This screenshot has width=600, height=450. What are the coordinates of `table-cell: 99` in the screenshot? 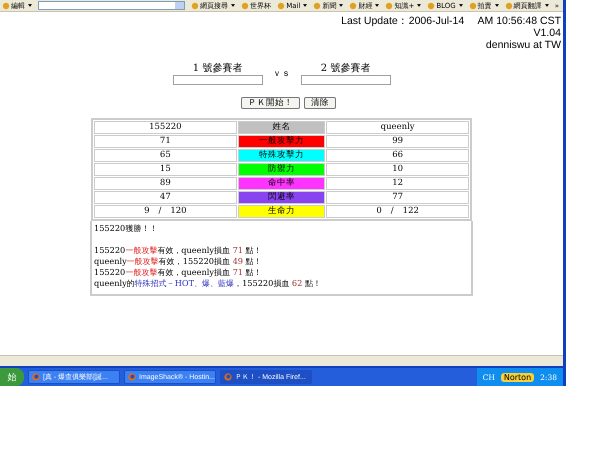 It's located at (397, 141).